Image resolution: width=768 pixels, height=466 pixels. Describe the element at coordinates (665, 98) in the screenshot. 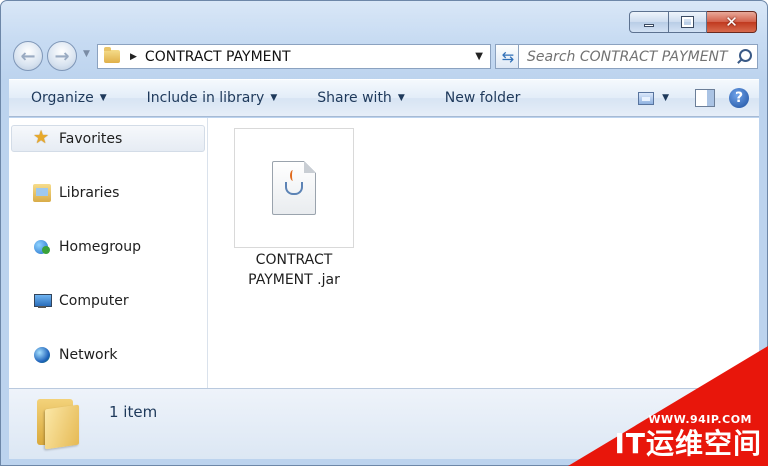

I see `view-options-dropdown-icon: ▼` at that location.